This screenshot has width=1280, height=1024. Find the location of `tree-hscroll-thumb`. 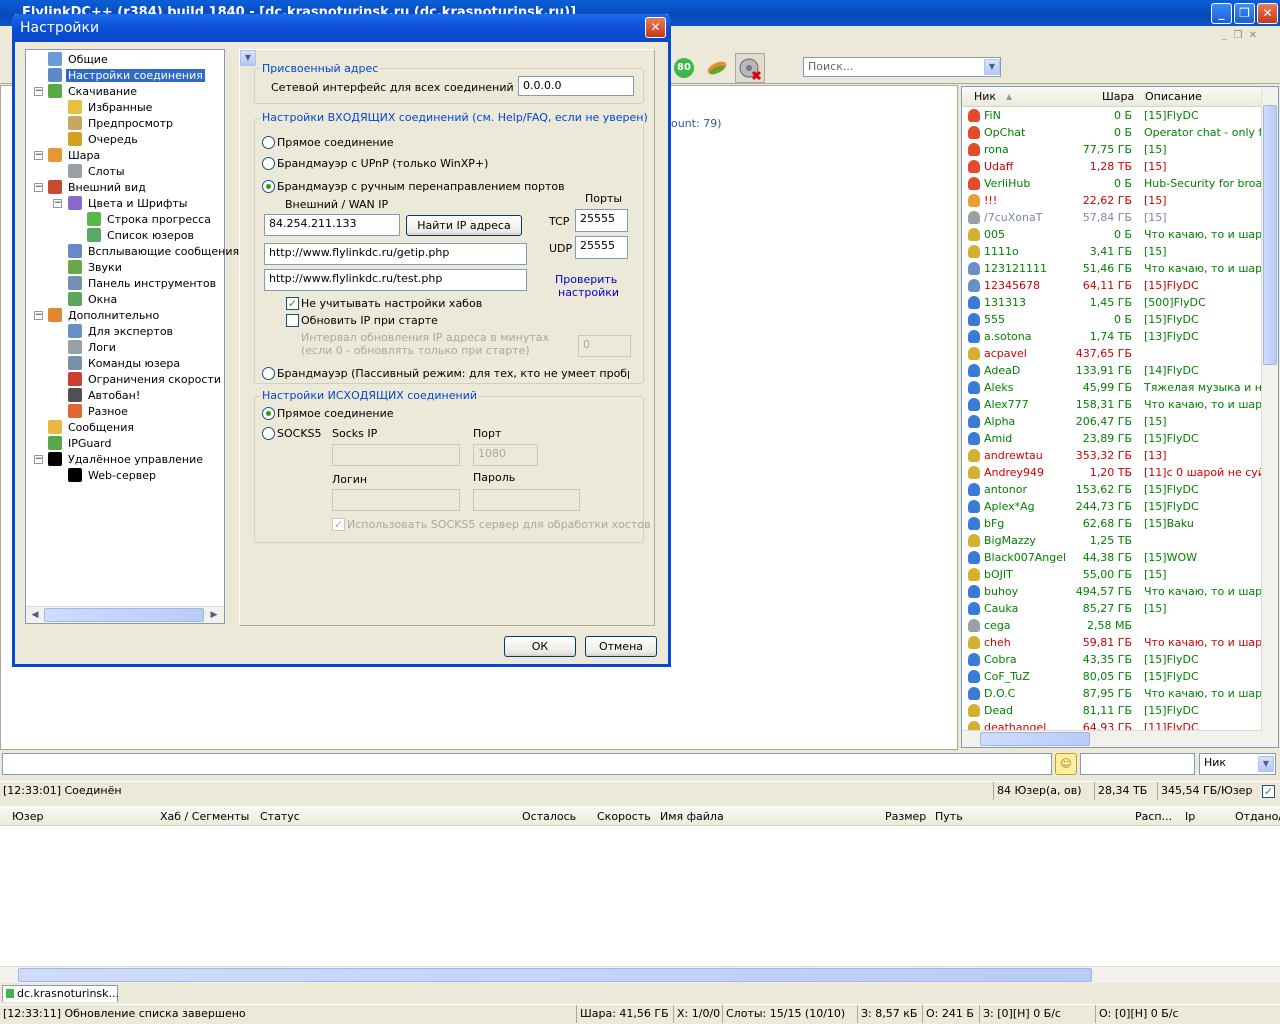

tree-hscroll-thumb is located at coordinates (124, 615).